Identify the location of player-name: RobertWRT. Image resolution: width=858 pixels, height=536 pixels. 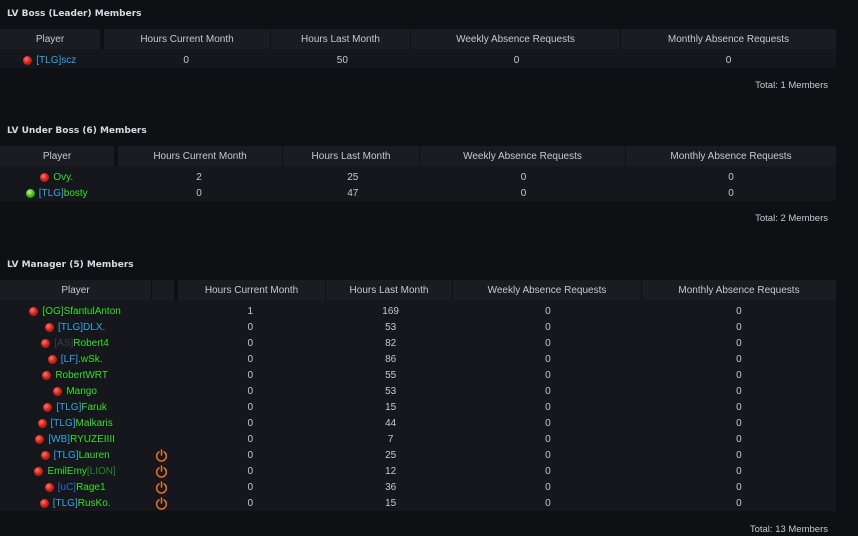
(81, 375).